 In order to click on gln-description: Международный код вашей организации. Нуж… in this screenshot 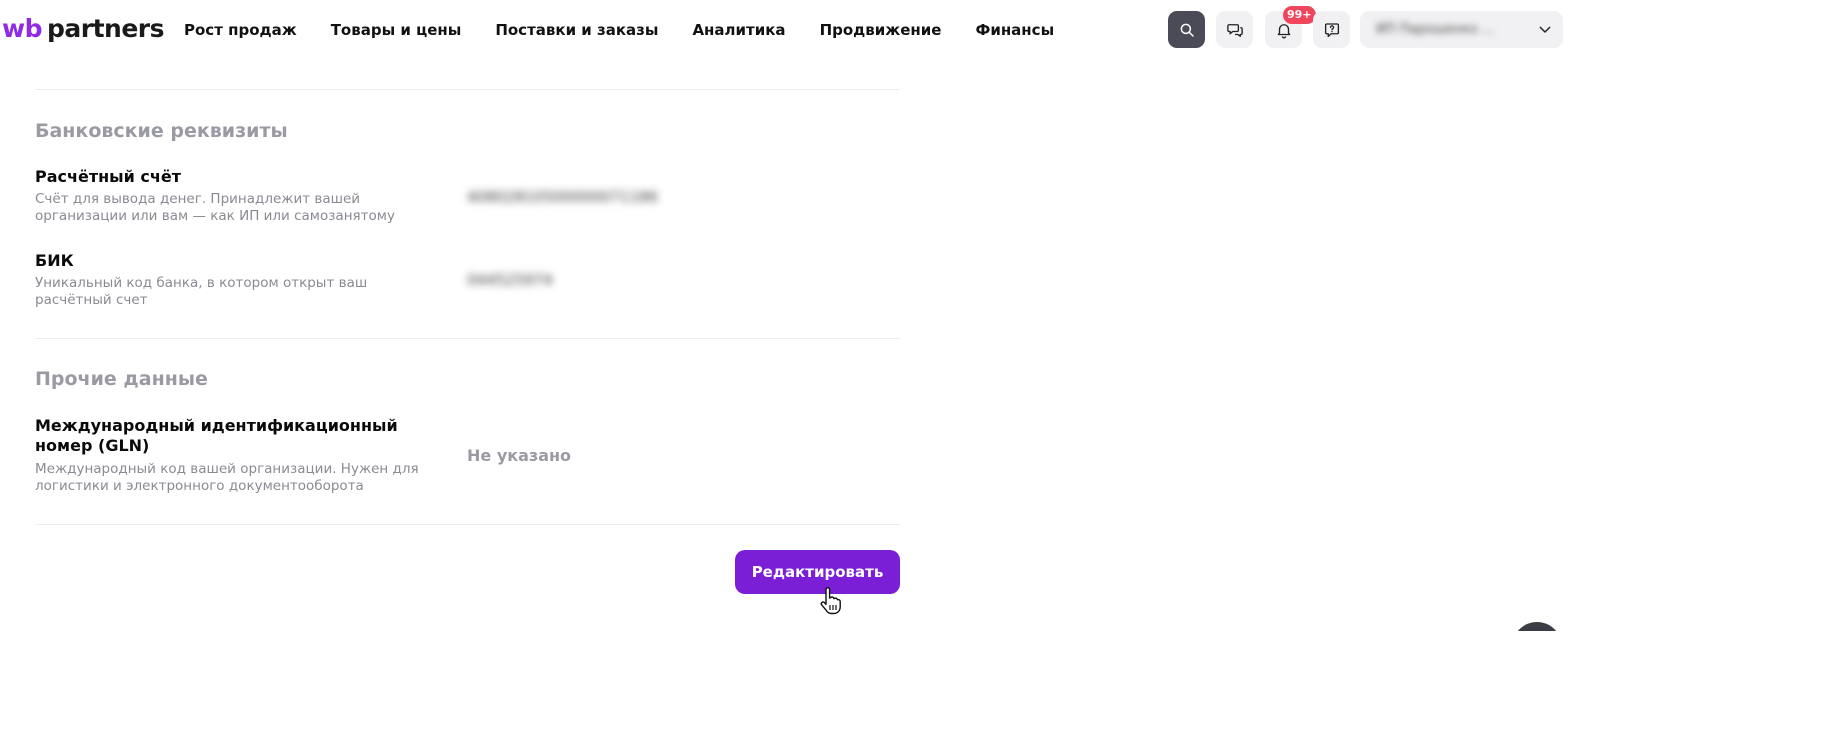, I will do `click(227, 477)`.